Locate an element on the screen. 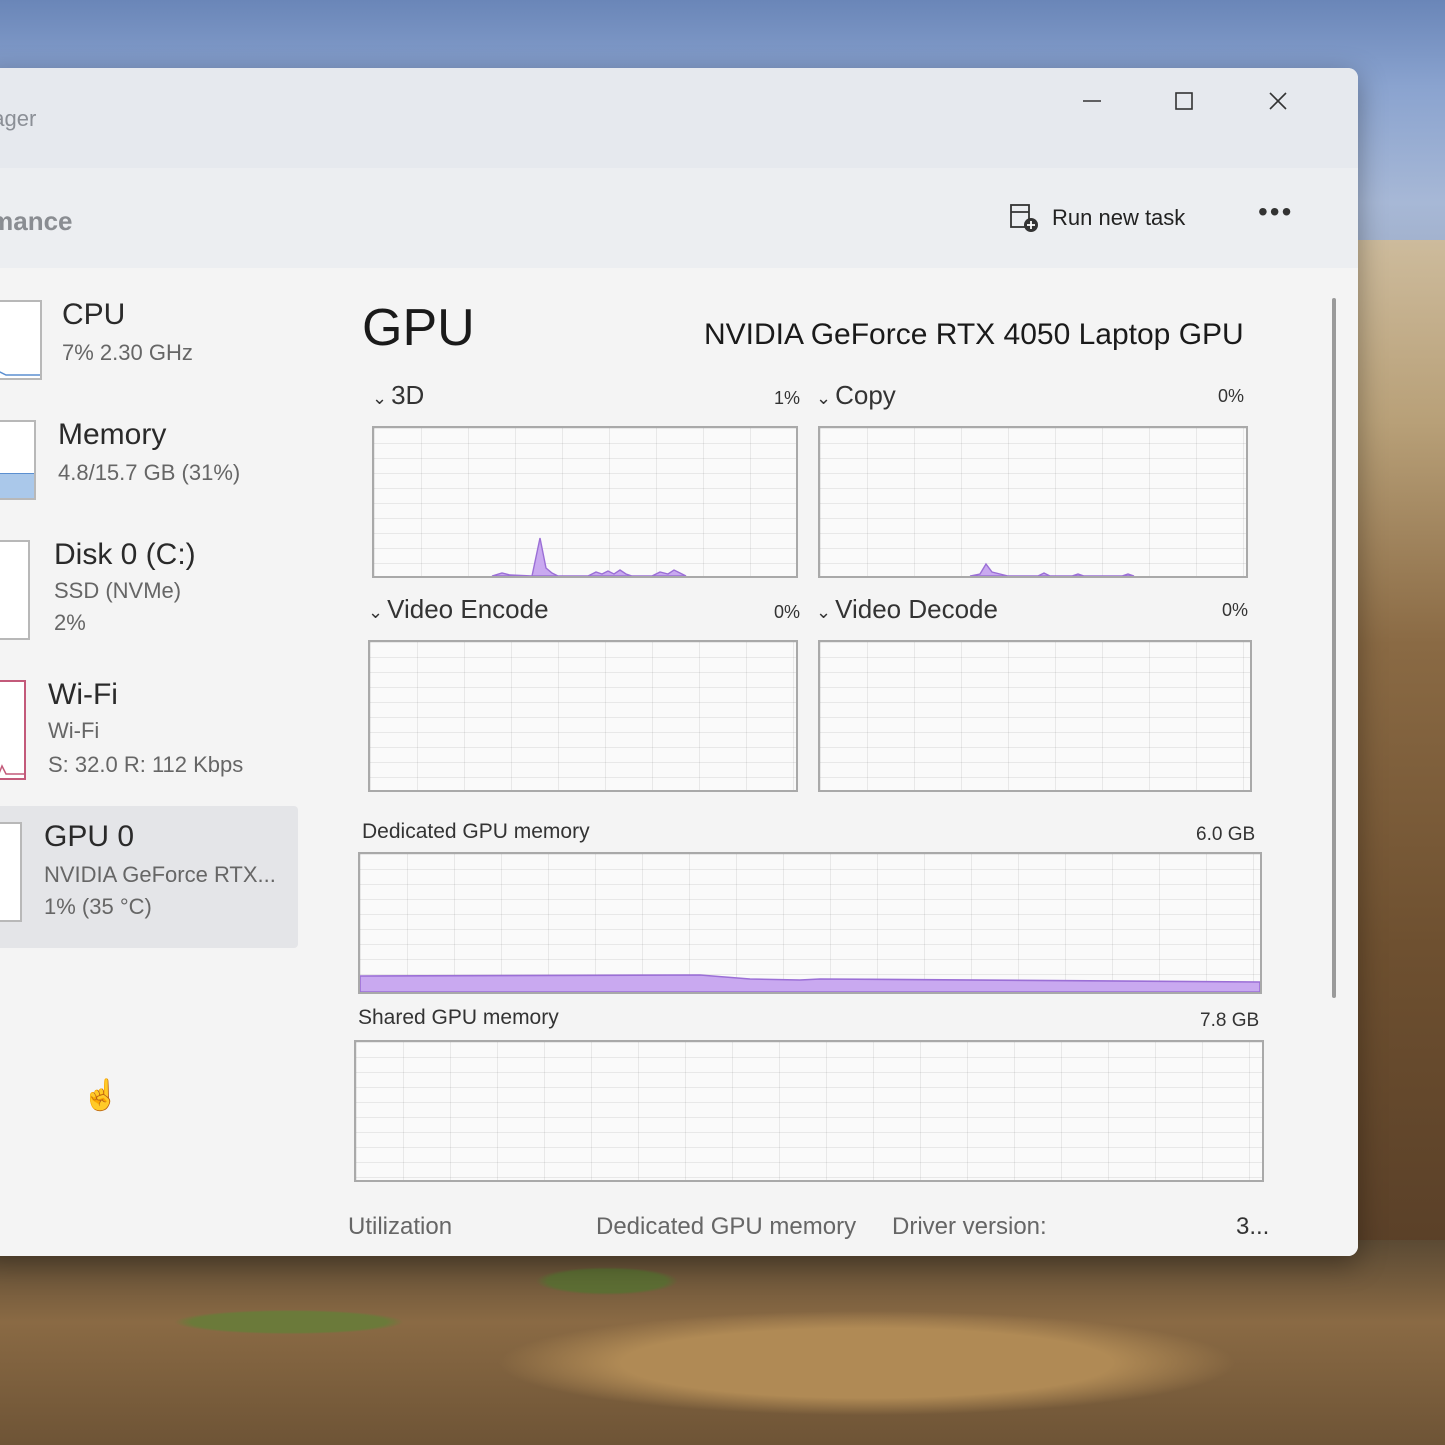 The width and height of the screenshot is (1445, 1445). sidebar-item-gpu: GPU 0 NVIDIA GeForce RTX... 1% (35 °C) is located at coordinates (149, 875).